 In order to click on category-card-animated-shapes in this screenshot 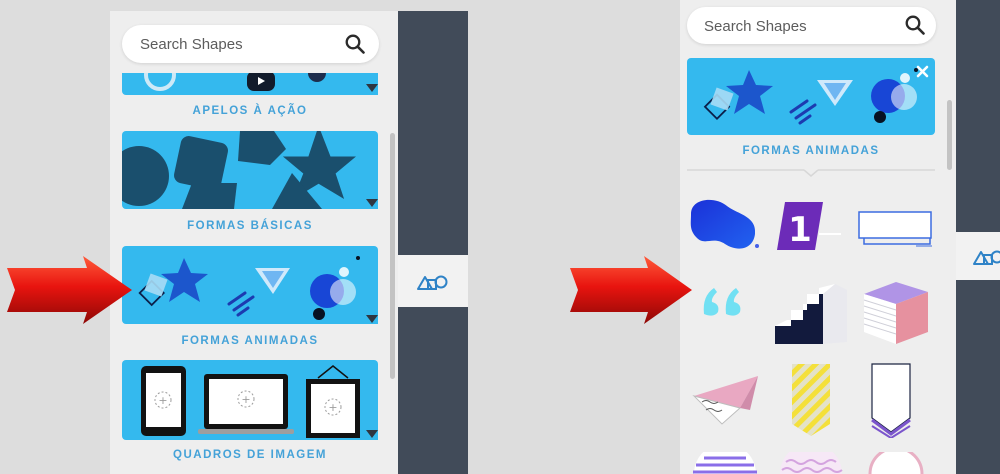, I will do `click(250, 285)`.